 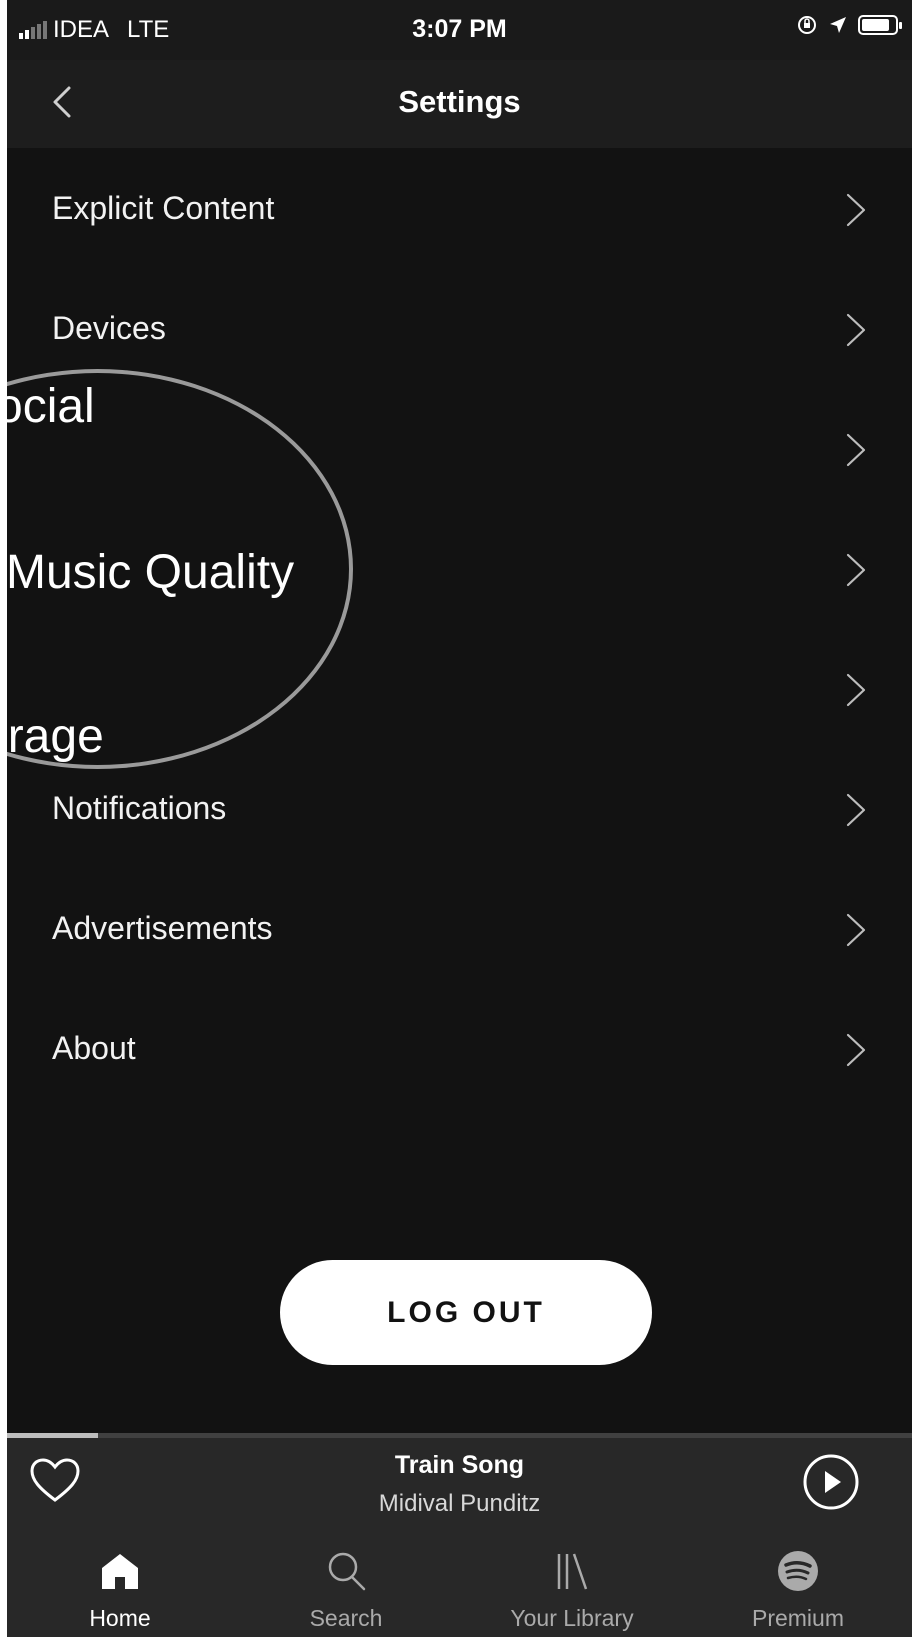 I want to click on playback-progress, so click(x=459, y=1435).